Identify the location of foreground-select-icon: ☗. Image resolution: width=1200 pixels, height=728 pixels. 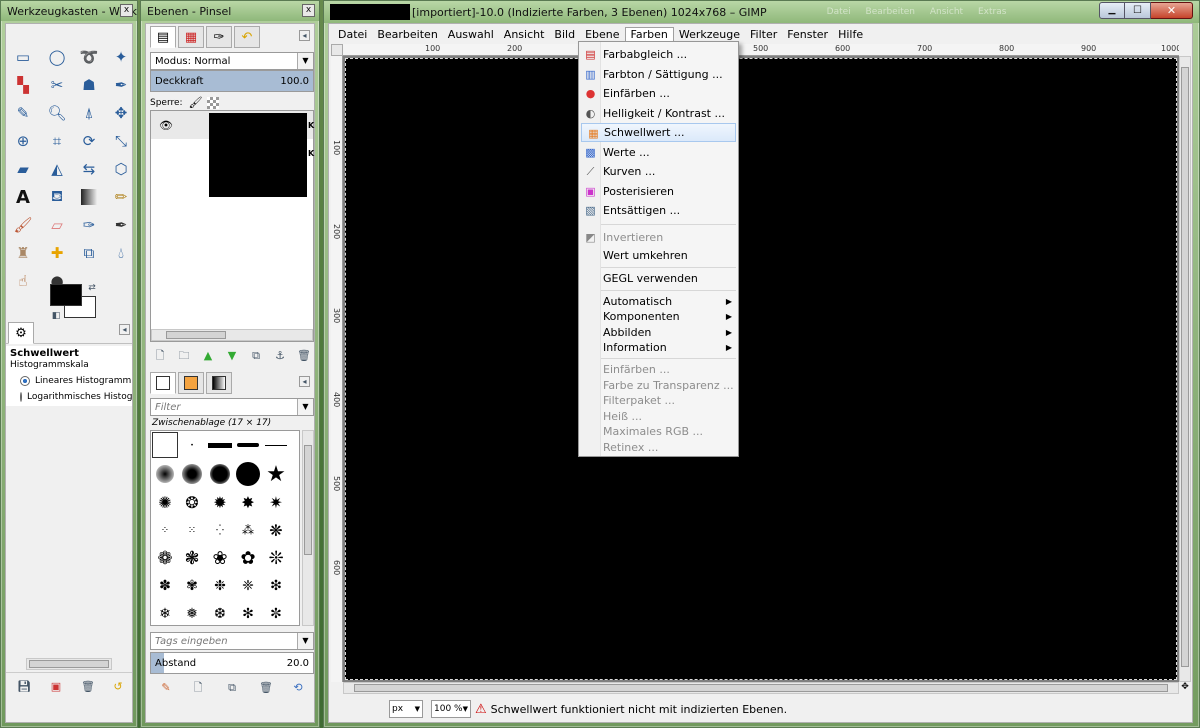
(89, 85).